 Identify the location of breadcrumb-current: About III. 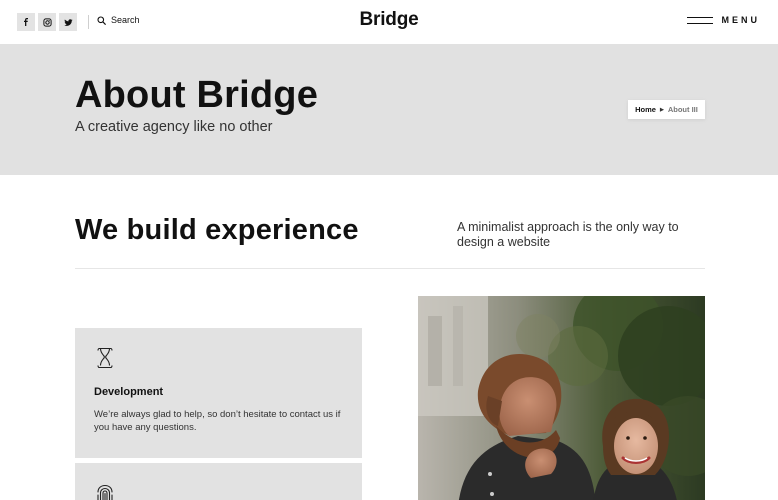
(682, 109).